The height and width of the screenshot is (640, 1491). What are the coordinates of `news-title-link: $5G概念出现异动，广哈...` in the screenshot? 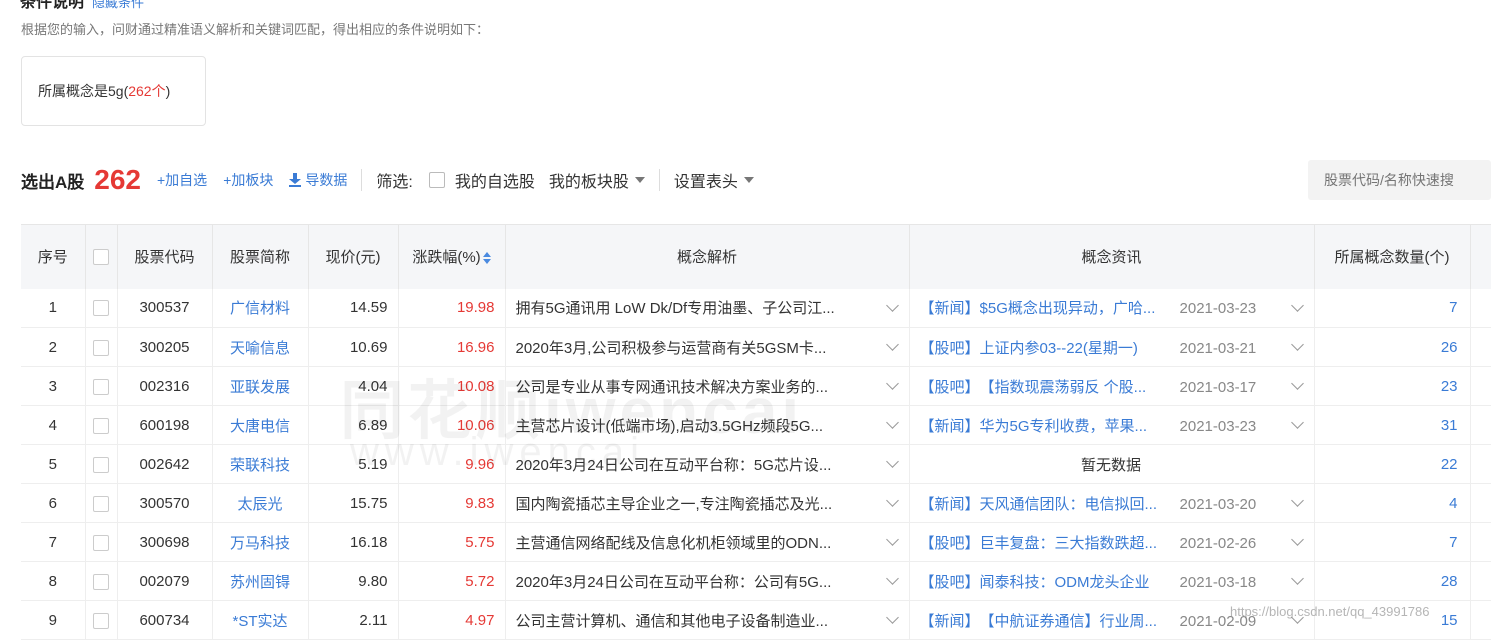 It's located at (1077, 307).